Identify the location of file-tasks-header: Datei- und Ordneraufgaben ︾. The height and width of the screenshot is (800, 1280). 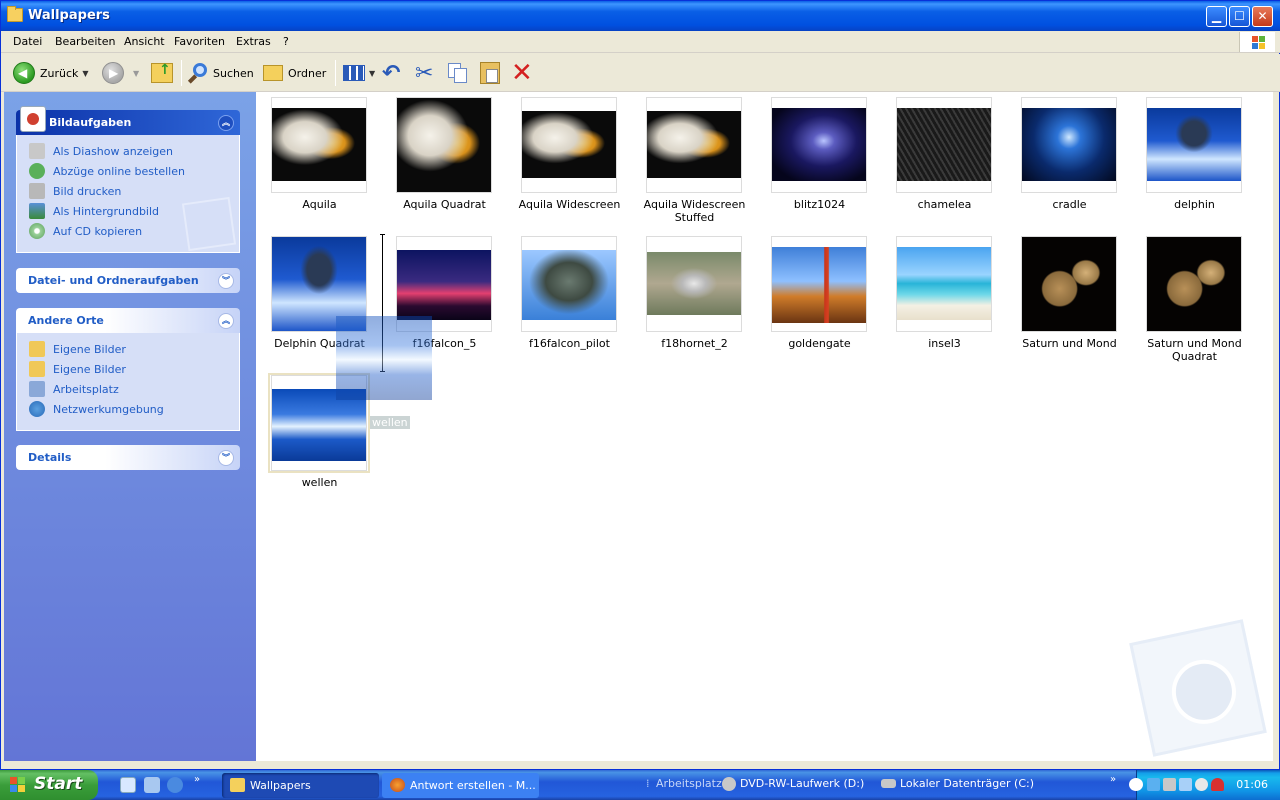
(128, 280).